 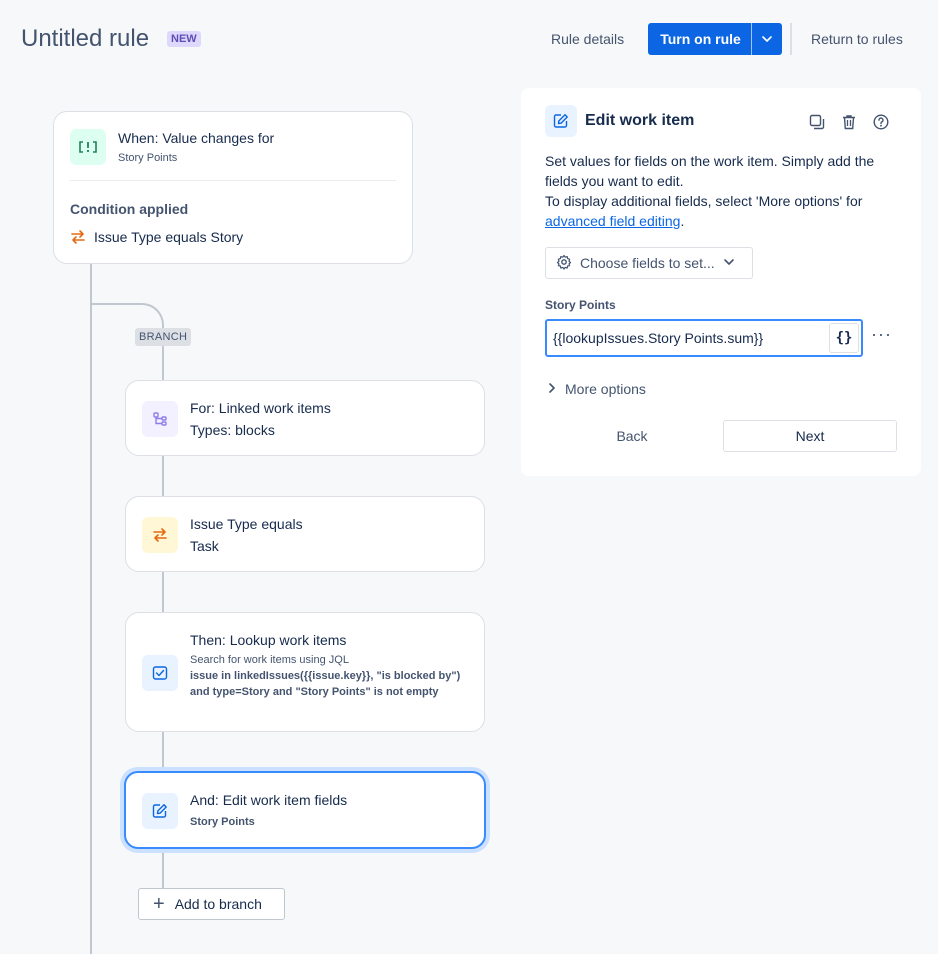 I want to click on step-subtitle: Story Points, so click(x=222, y=822).